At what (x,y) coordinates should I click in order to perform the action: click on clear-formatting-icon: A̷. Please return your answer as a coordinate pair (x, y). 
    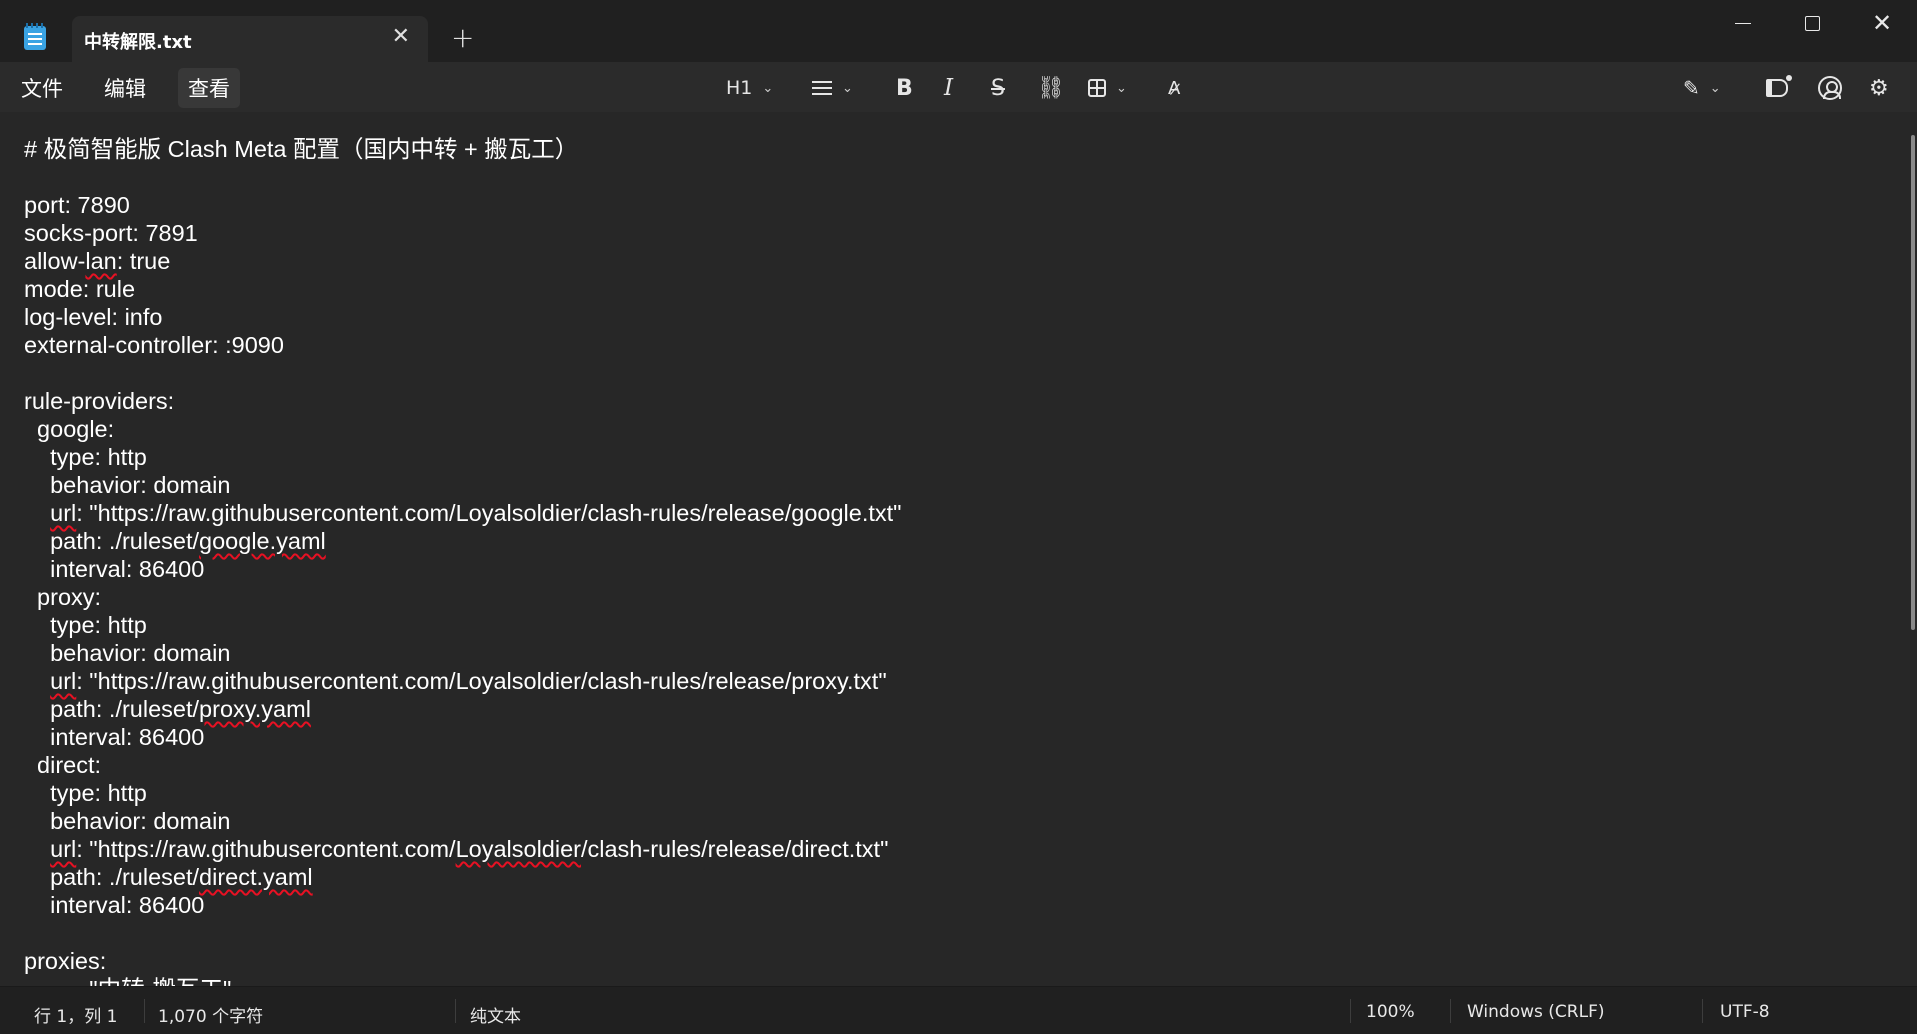
    Looking at the image, I should click on (1174, 88).